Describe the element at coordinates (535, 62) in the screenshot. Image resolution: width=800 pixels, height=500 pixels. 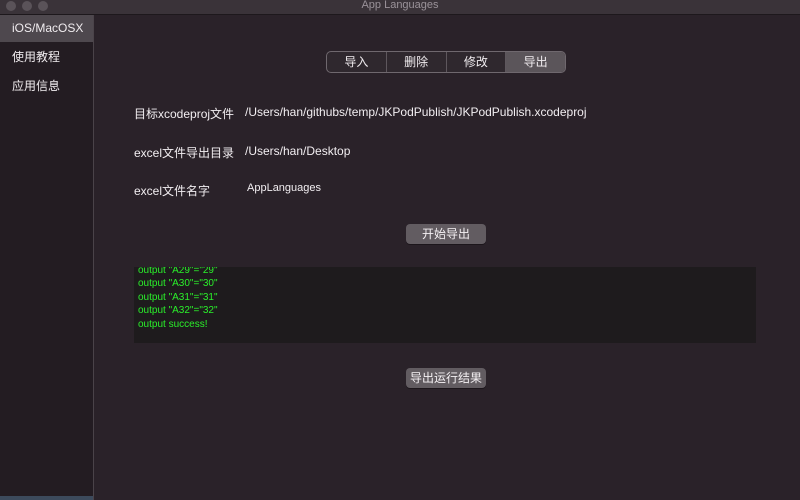
I see `tab-export: 导出` at that location.